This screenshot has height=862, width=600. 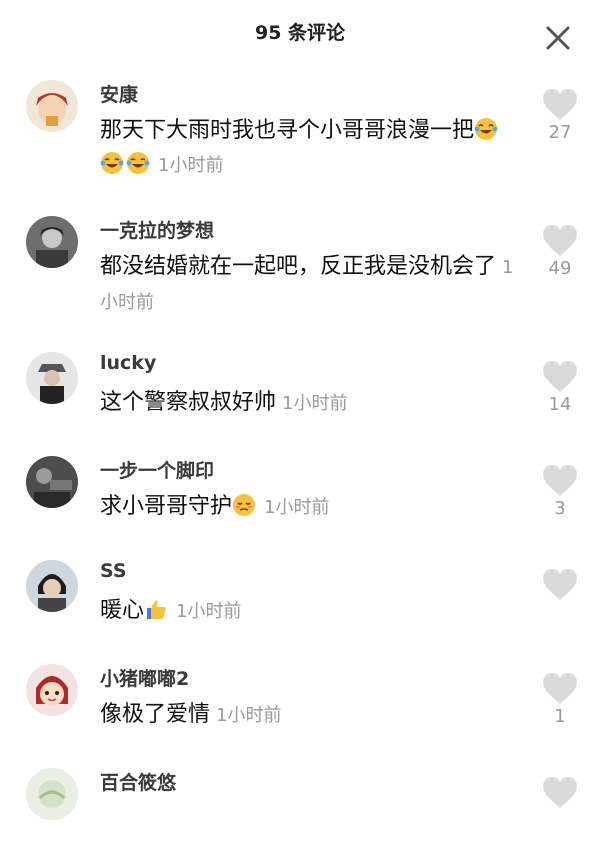 I want to click on comment-text: 暖心, so click(x=122, y=610).